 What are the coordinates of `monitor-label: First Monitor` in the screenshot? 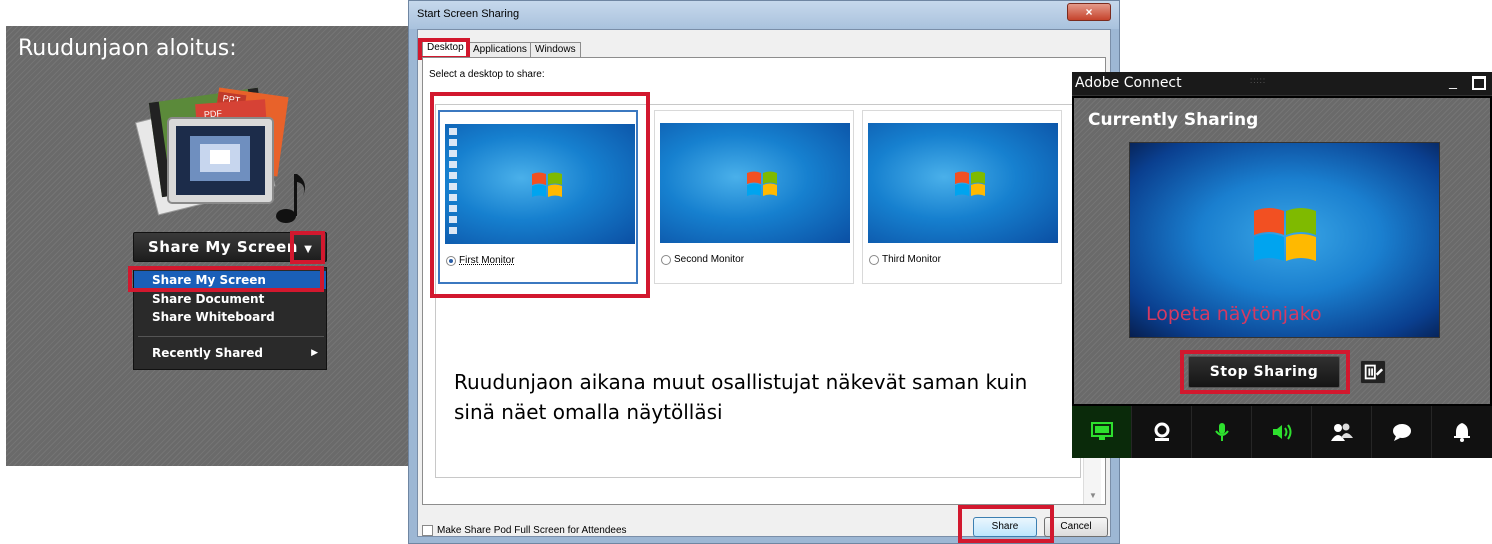 It's located at (487, 260).